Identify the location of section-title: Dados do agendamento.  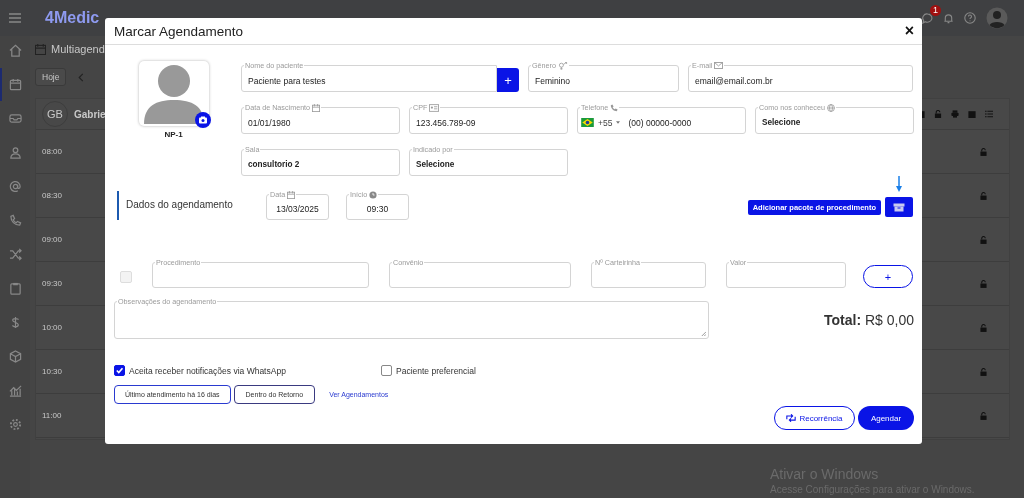
(183, 205).